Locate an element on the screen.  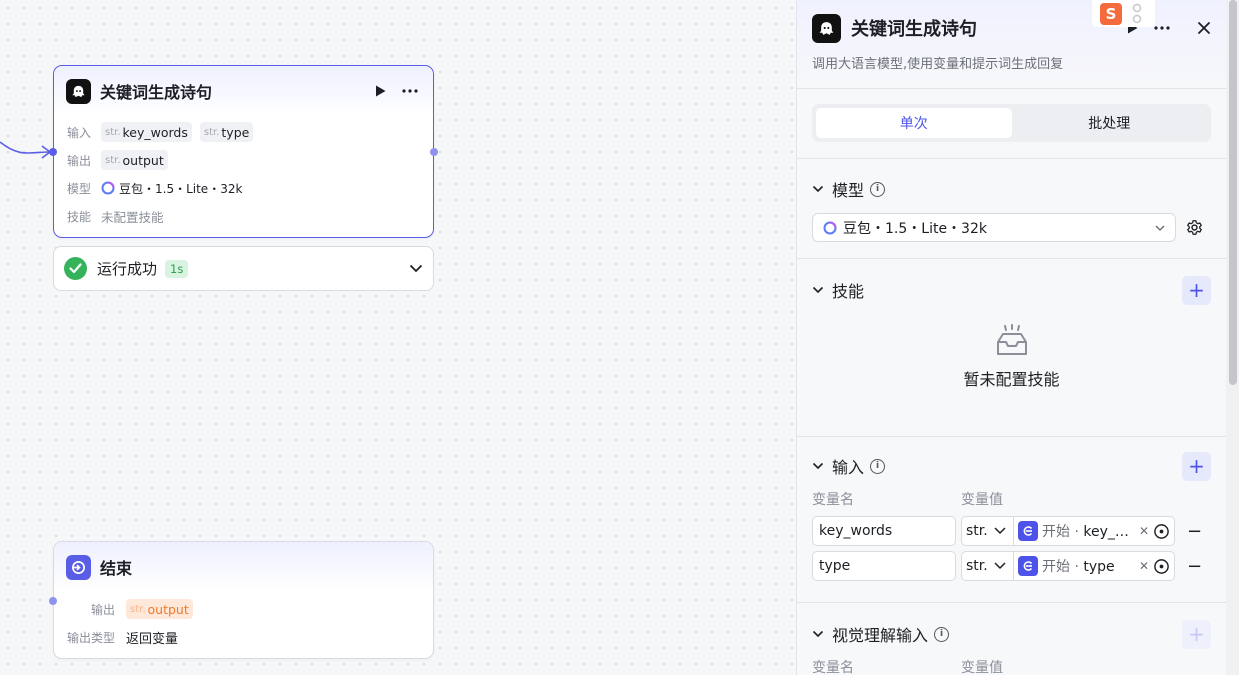
run-mode-section: 单次 批处理 is located at coordinates (1011, 131).